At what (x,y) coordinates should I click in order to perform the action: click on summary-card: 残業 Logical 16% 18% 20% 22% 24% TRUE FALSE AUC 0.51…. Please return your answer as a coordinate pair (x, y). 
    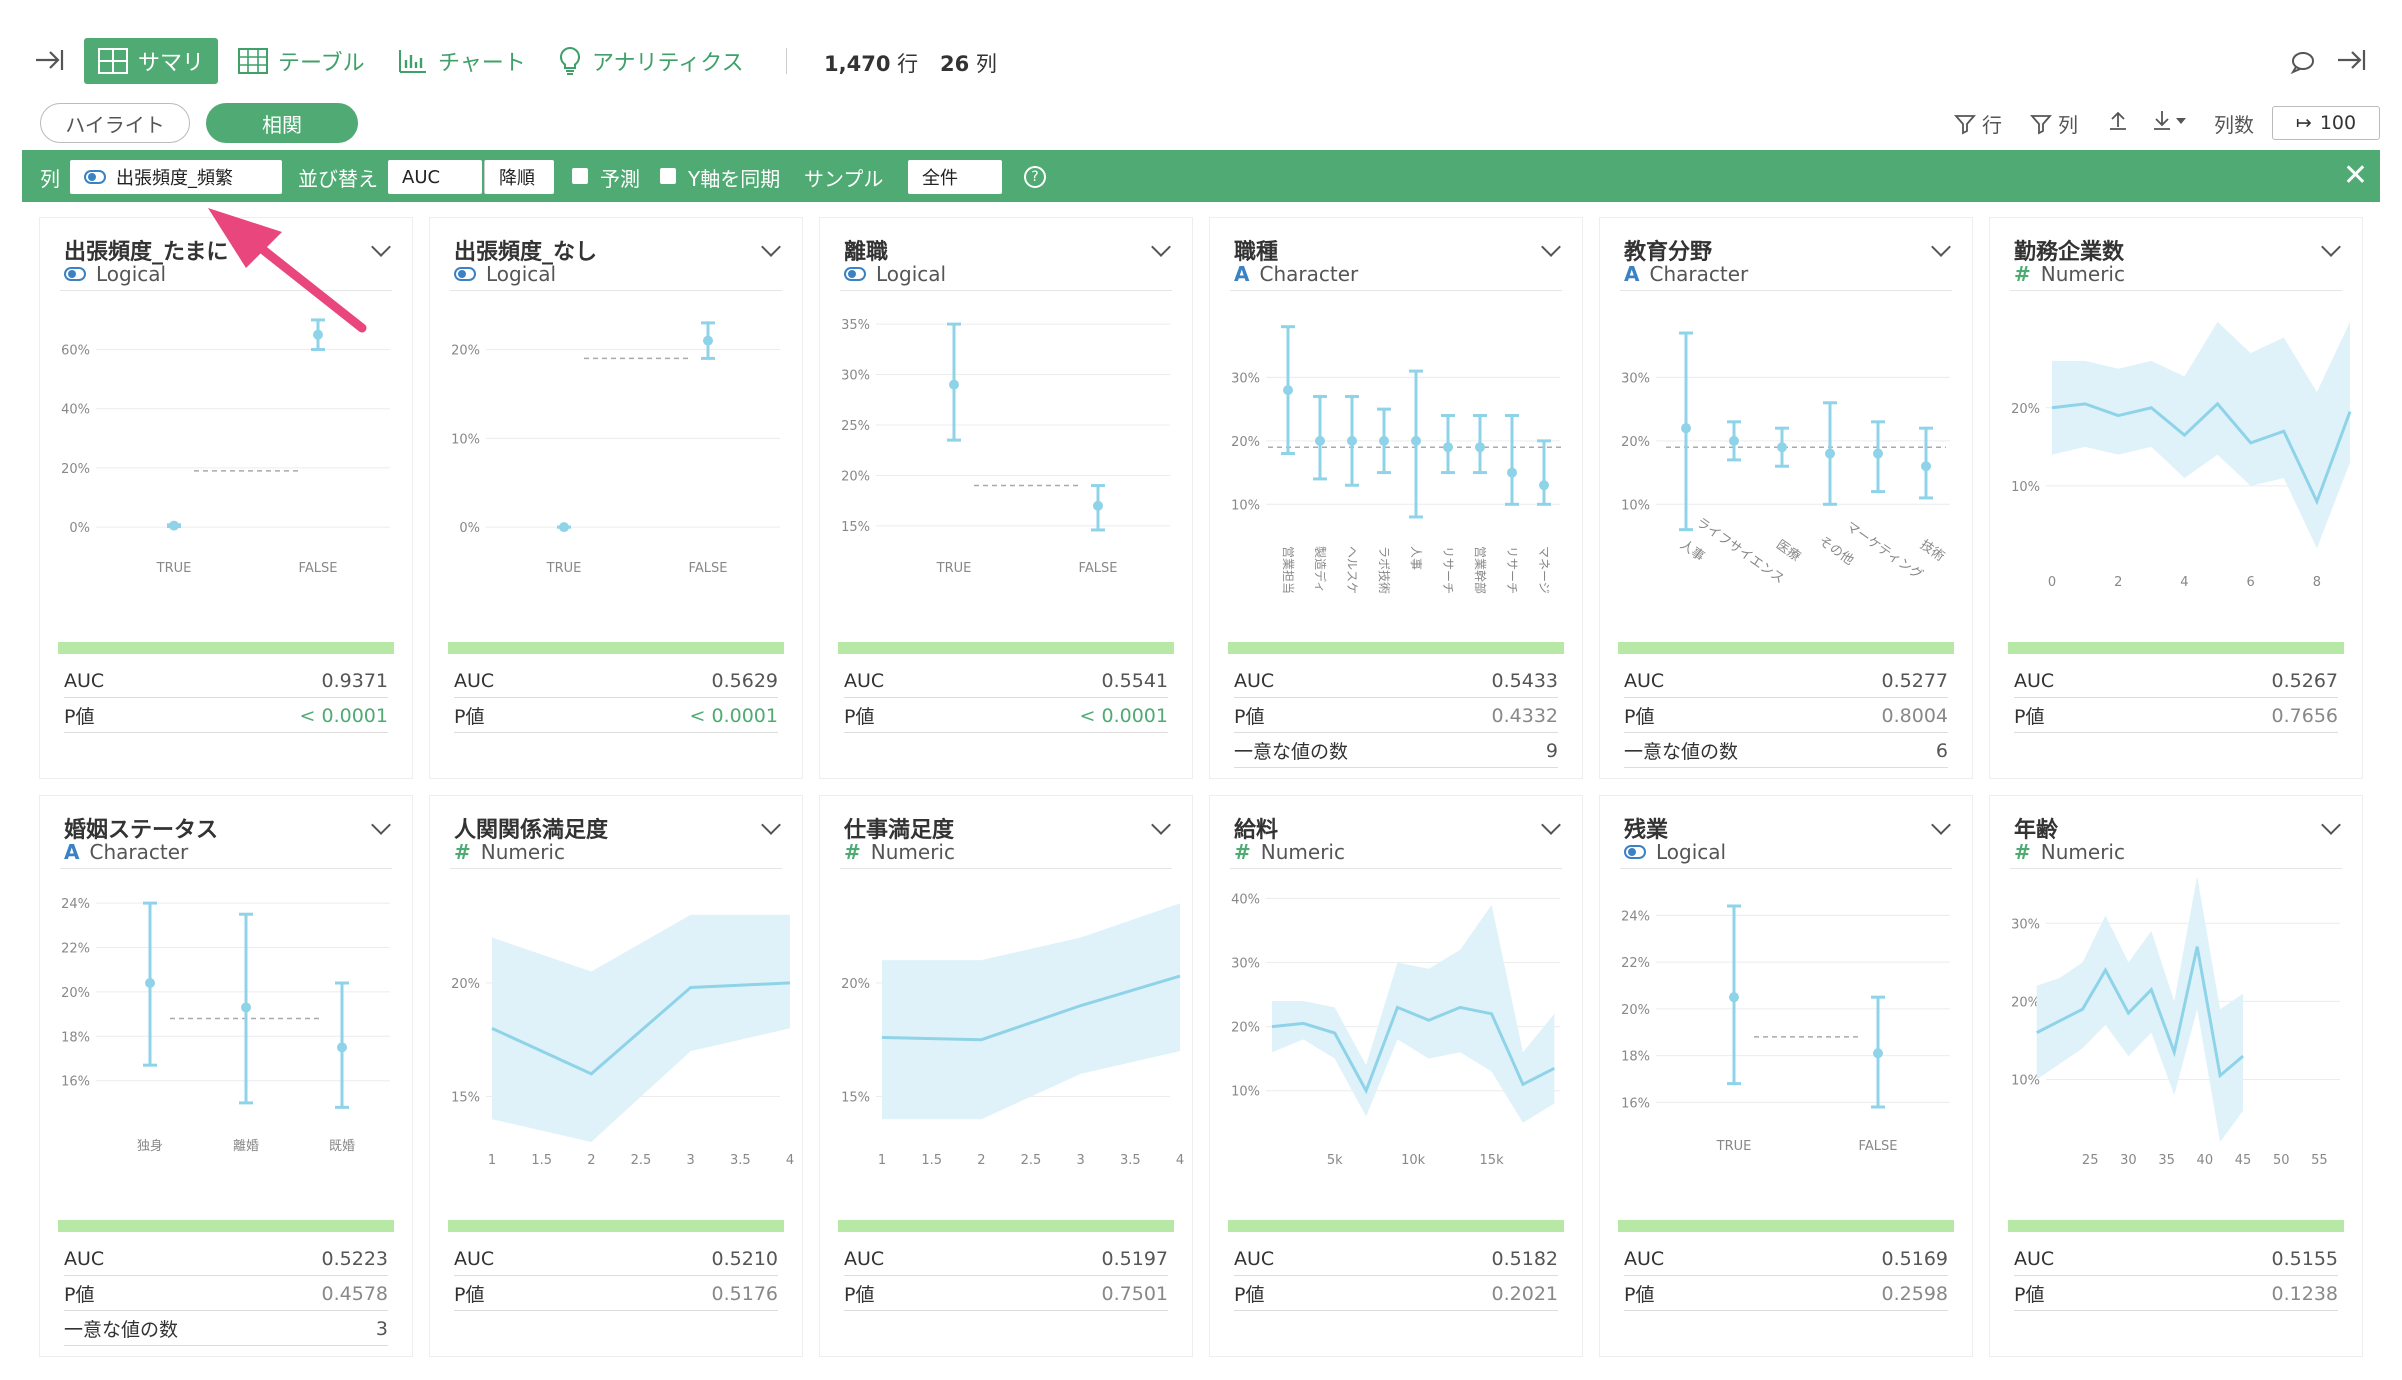
    Looking at the image, I should click on (1786, 1076).